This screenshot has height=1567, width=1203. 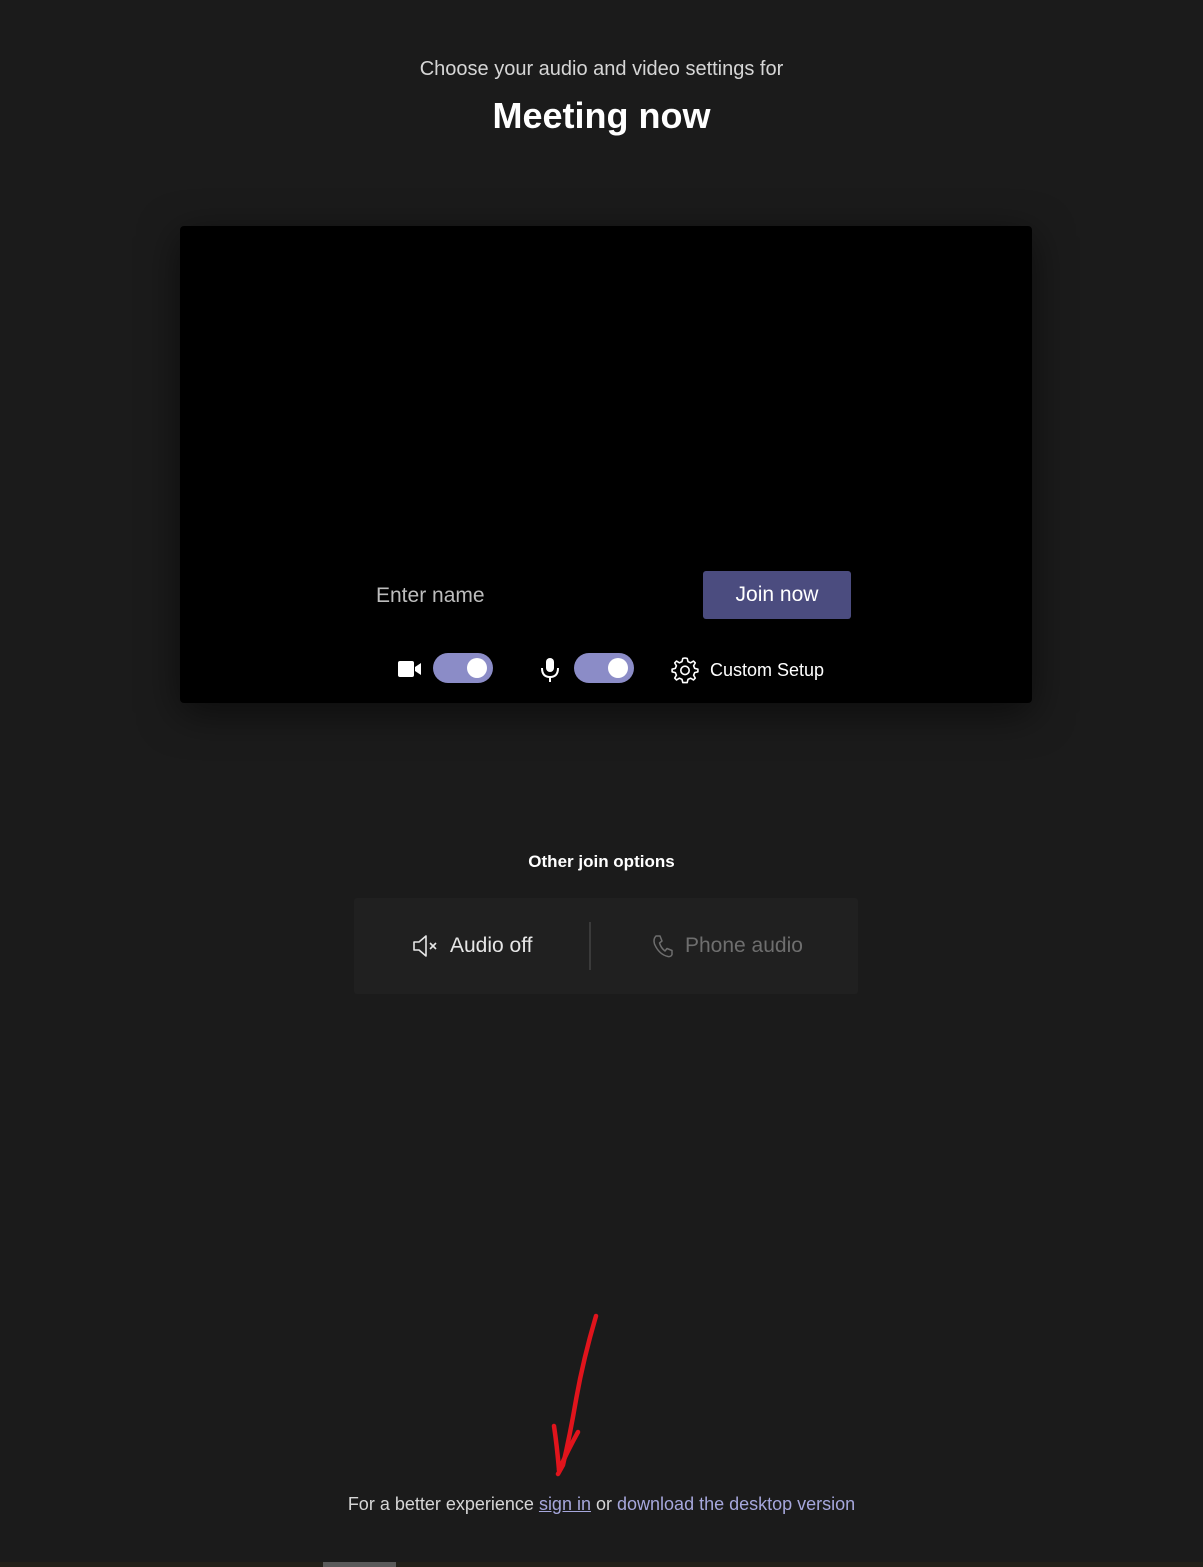 What do you see at coordinates (685, 670) in the screenshot?
I see `gear-icon` at bounding box center [685, 670].